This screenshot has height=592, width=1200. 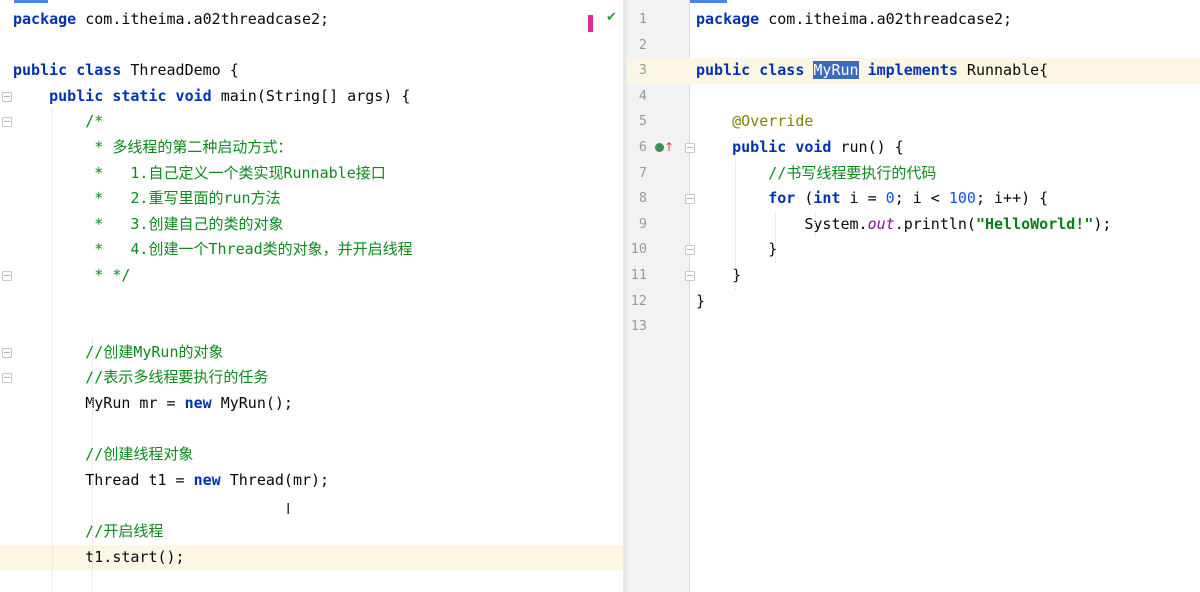 I want to click on code-line: 4, so click(x=913, y=97).